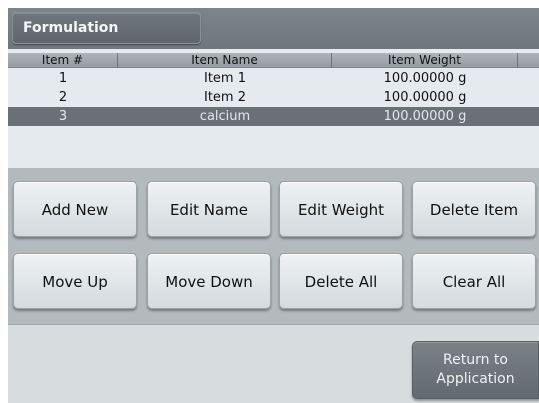 The width and height of the screenshot is (539, 403). What do you see at coordinates (475, 370) in the screenshot?
I see `return-to-application-button: Return to Application` at bounding box center [475, 370].